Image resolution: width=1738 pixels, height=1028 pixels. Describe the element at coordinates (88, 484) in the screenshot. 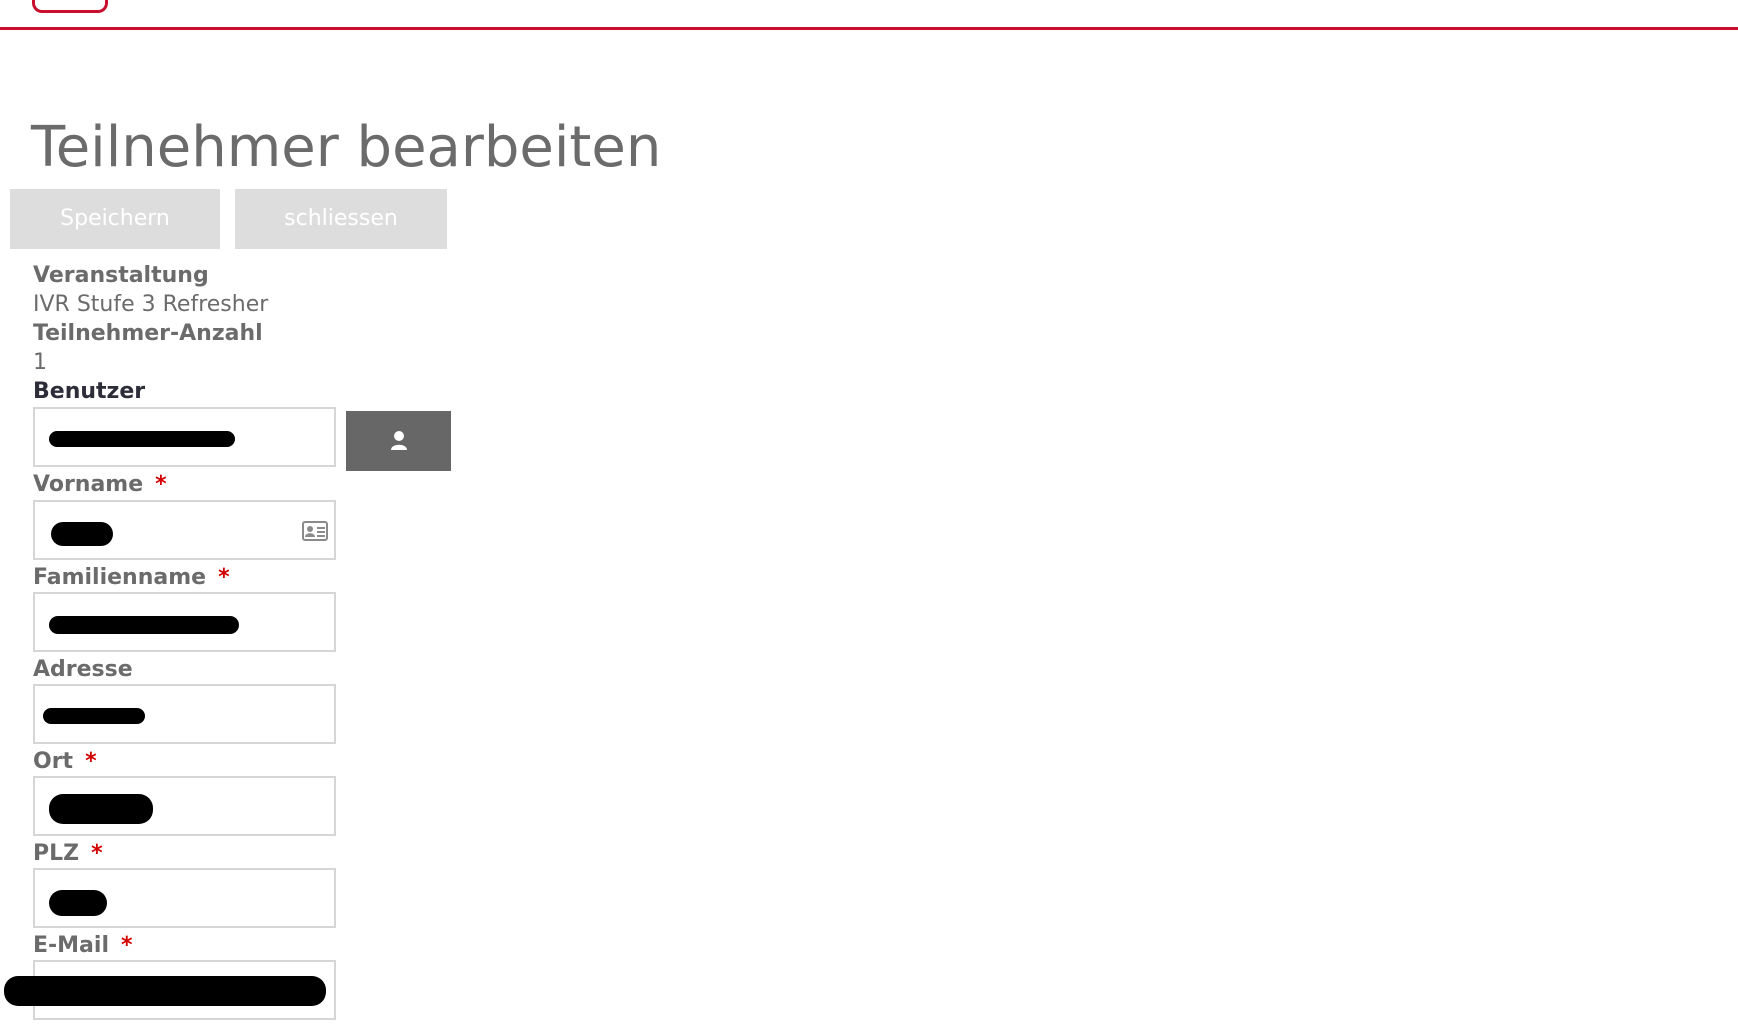

I see `first-name-label-text: Vorname` at that location.